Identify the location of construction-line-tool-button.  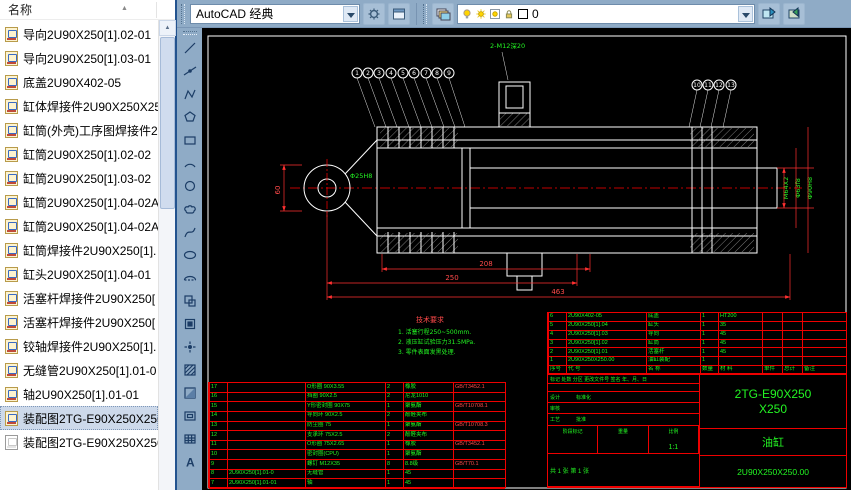
(190, 71).